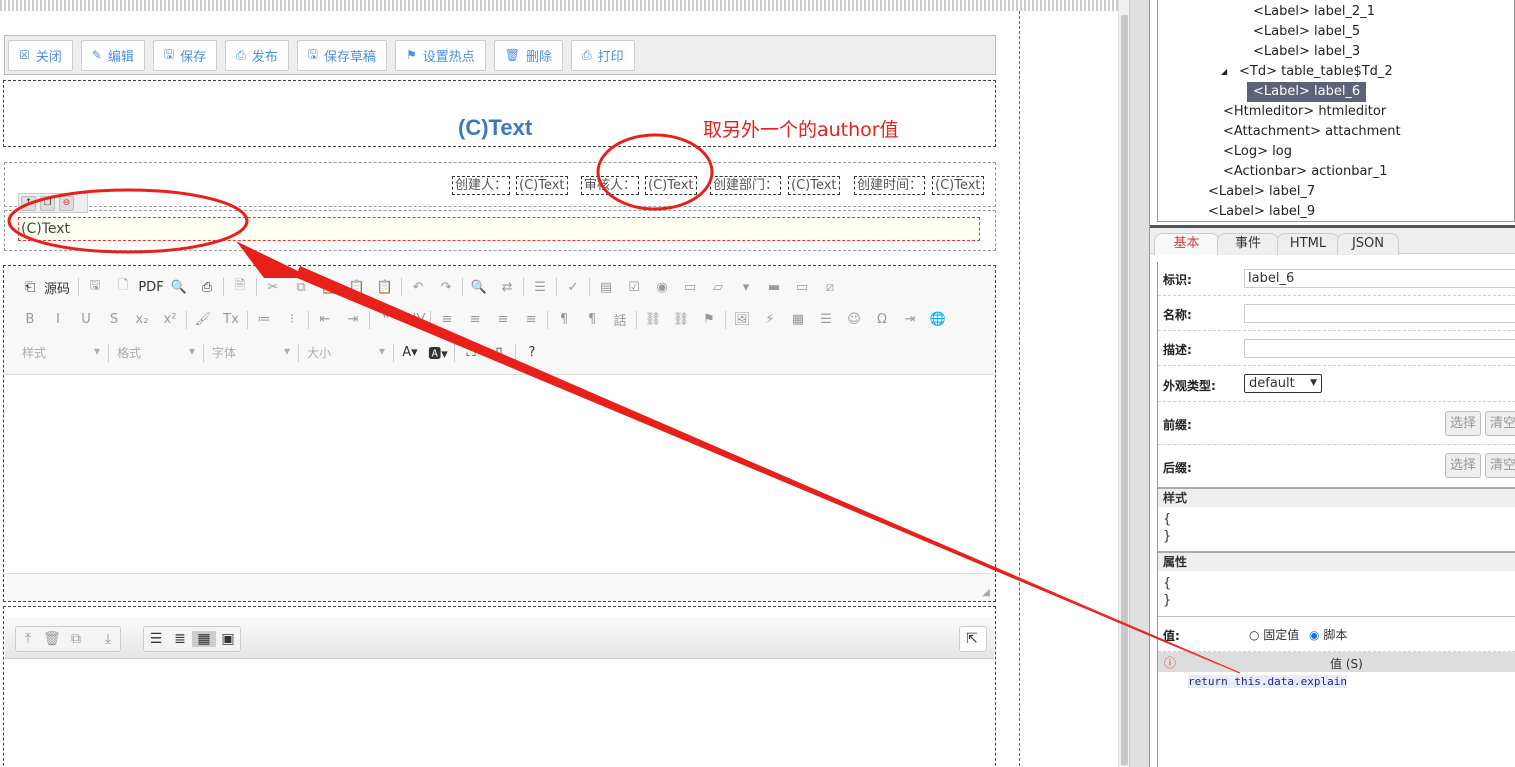 The width and height of the screenshot is (1515, 767). I want to click on source-icon: ⎗, so click(30, 287).